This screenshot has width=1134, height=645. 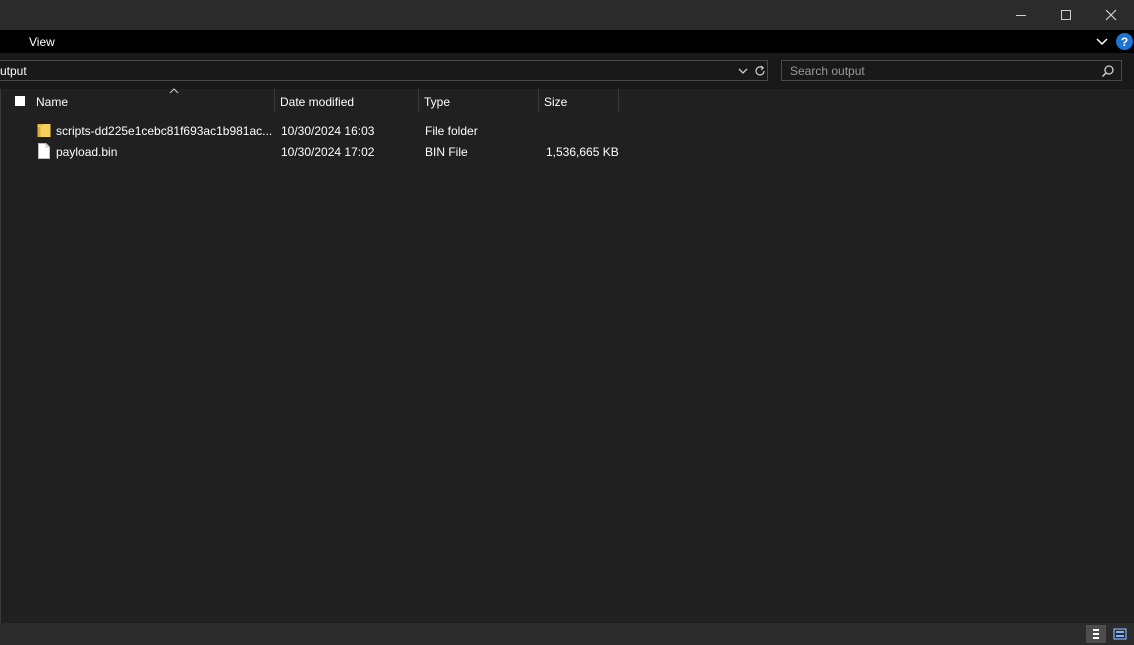 I want to click on column-divider, so click(x=618, y=101).